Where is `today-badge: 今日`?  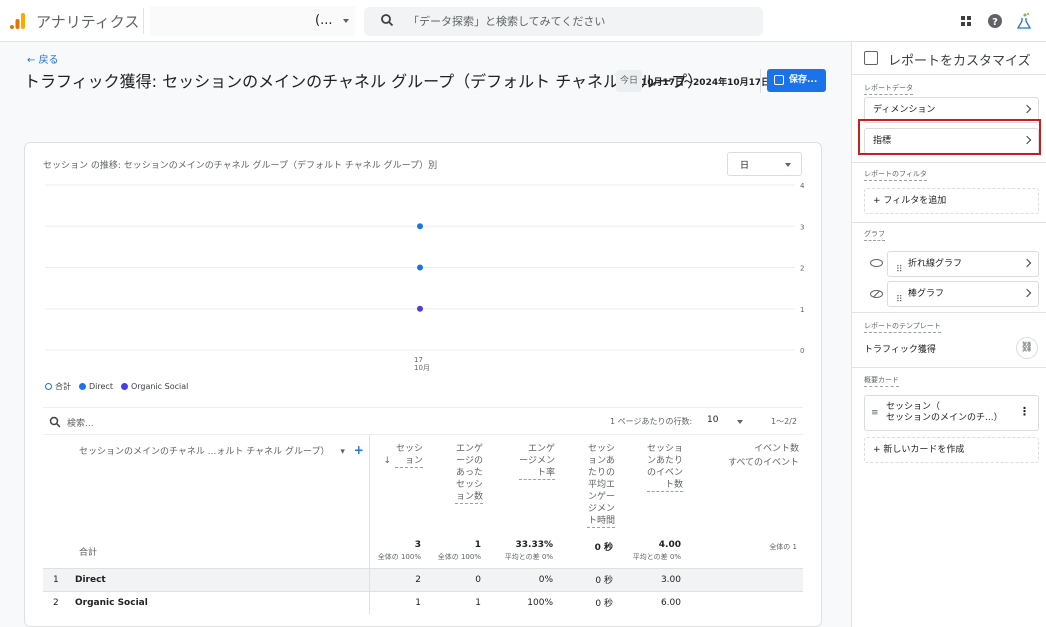 today-badge: 今日 is located at coordinates (629, 81).